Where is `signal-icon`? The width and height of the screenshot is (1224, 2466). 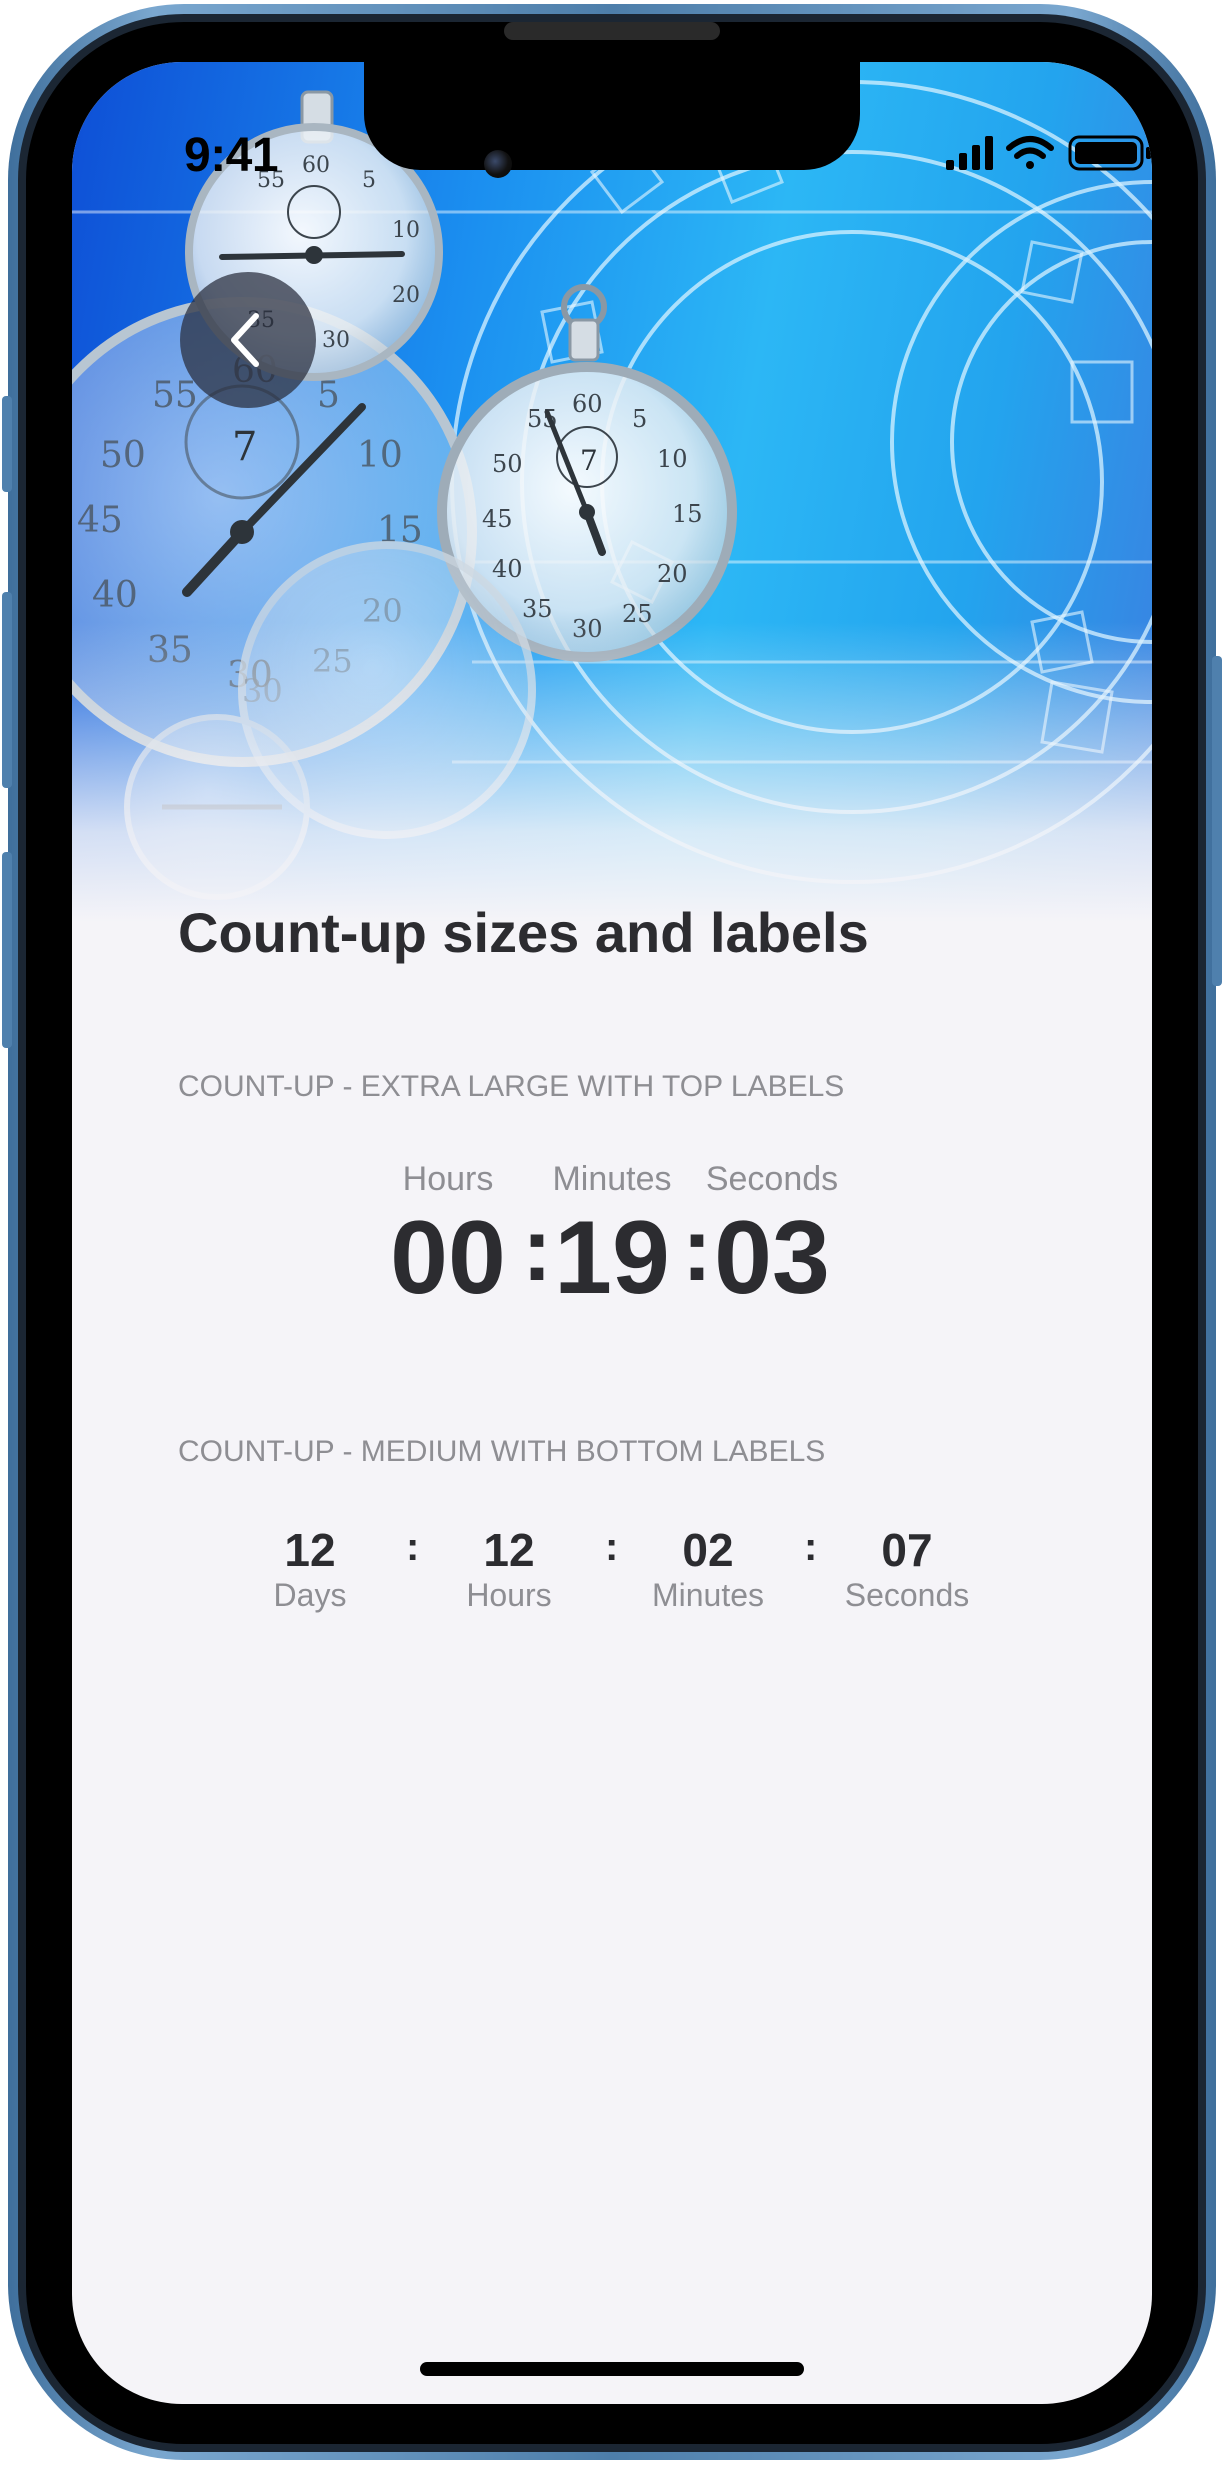 signal-icon is located at coordinates (969, 153).